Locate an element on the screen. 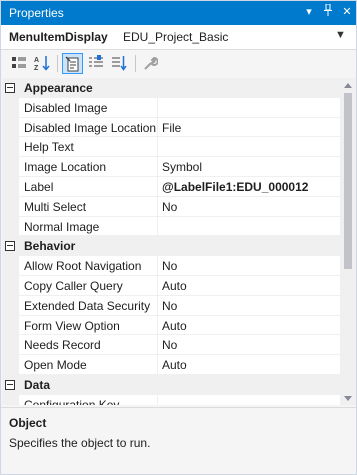 The image size is (357, 475). description-panel: Object Specifies the object to run. is located at coordinates (178, 440).